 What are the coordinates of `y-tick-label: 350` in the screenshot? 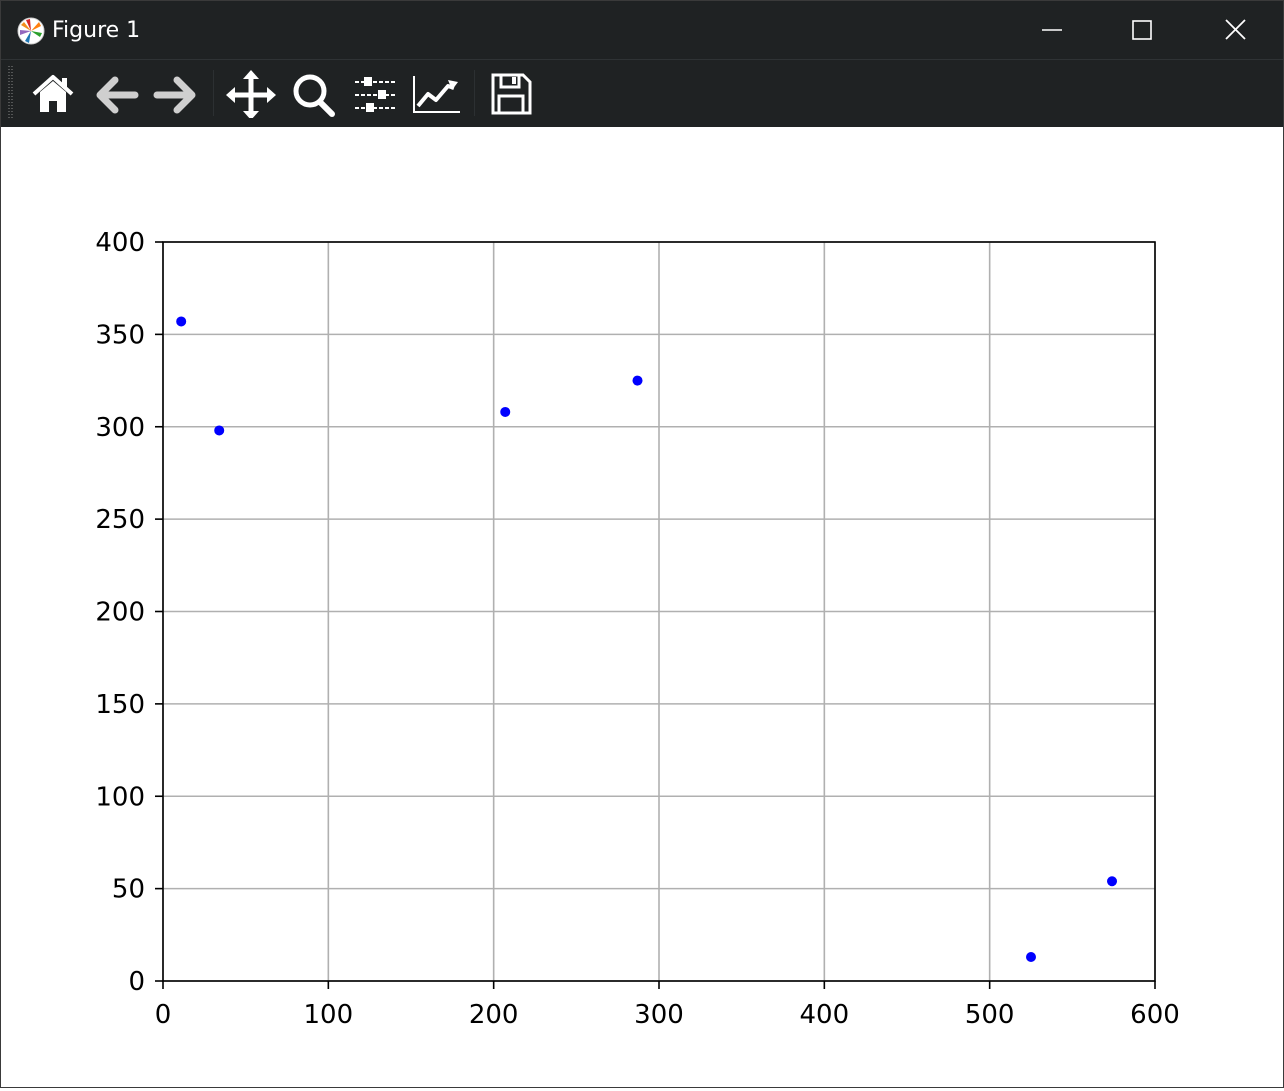 It's located at (120, 335).